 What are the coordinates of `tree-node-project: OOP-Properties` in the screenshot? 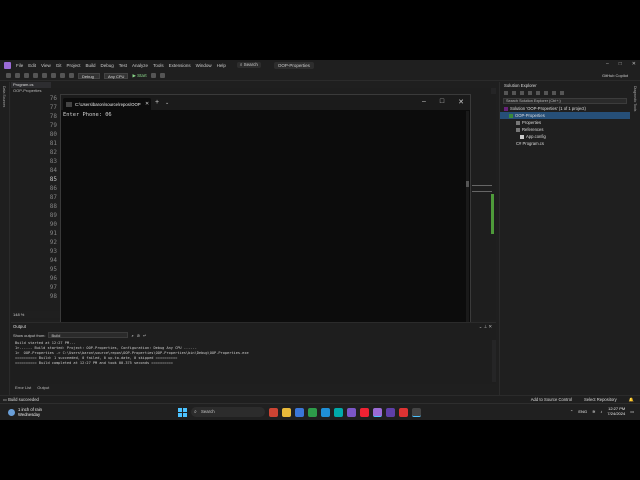 It's located at (565, 115).